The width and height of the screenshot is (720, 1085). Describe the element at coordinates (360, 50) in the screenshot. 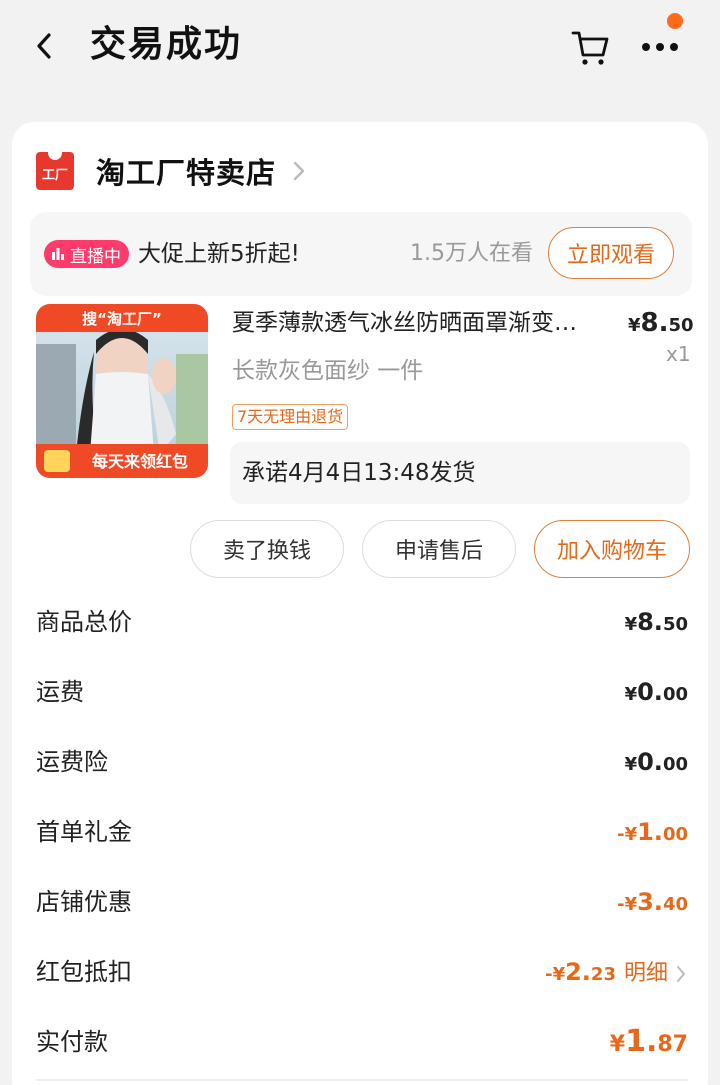

I see `top-bar: 交易成功` at that location.